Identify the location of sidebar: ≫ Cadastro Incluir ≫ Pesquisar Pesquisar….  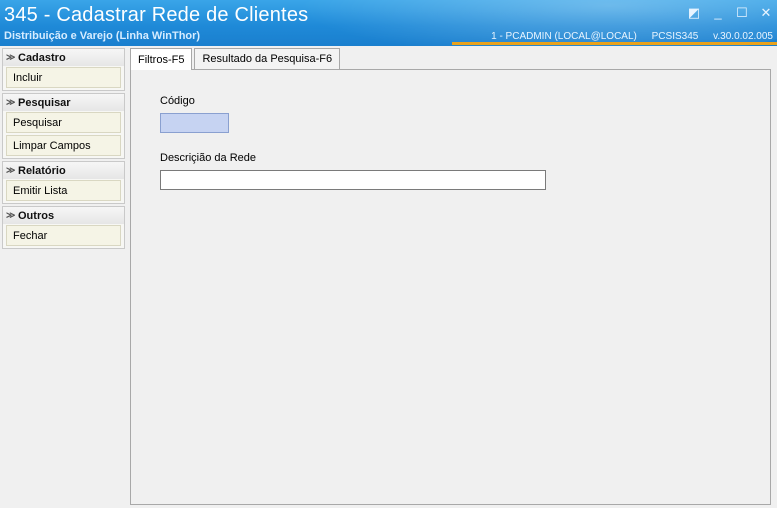
(63, 149).